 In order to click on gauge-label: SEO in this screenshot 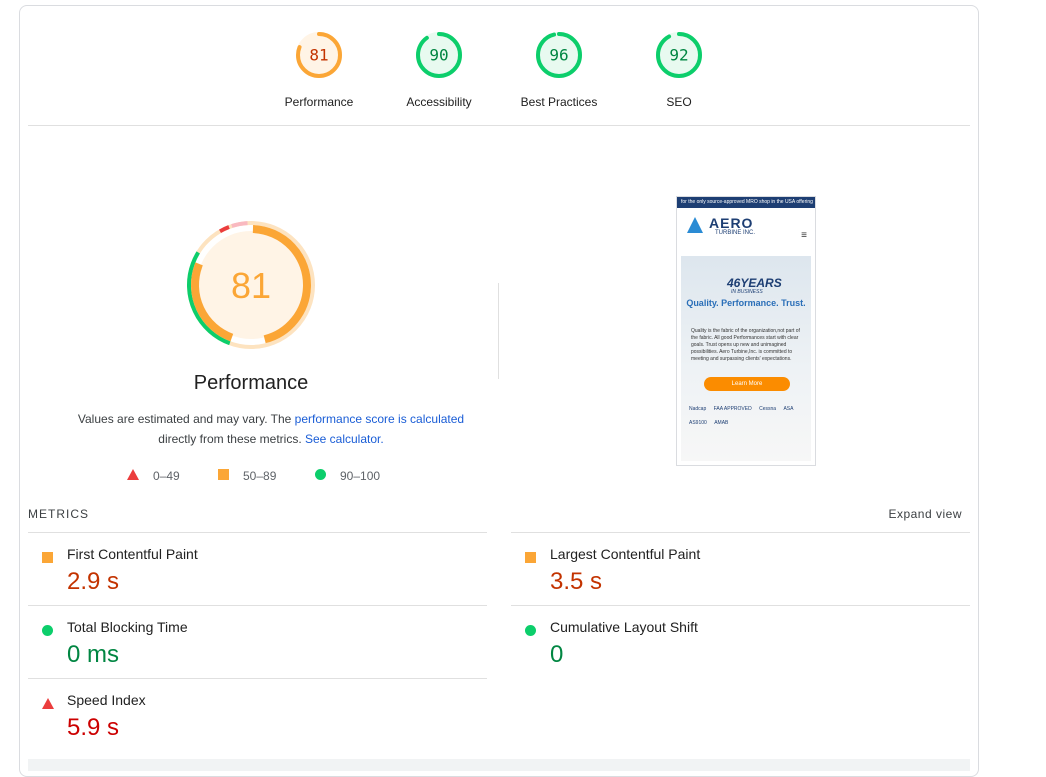, I will do `click(679, 102)`.